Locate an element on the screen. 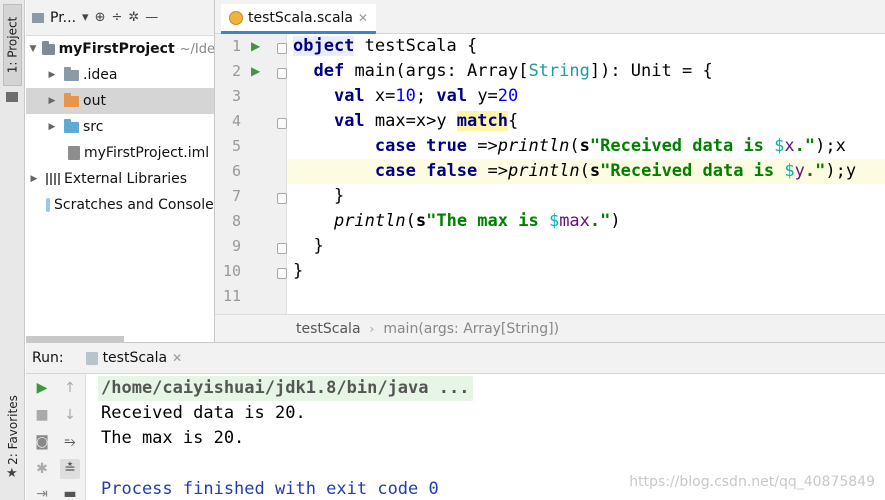  rerun-icon: ▶ is located at coordinates (42, 388).